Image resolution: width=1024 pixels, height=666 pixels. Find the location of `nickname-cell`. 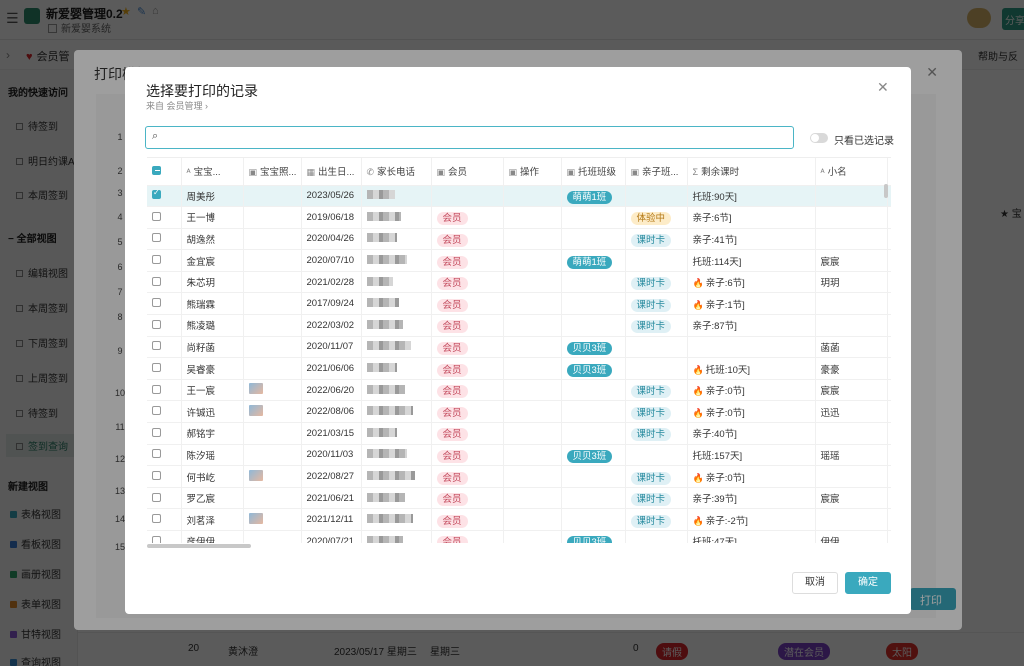

nickname-cell is located at coordinates (851, 433).